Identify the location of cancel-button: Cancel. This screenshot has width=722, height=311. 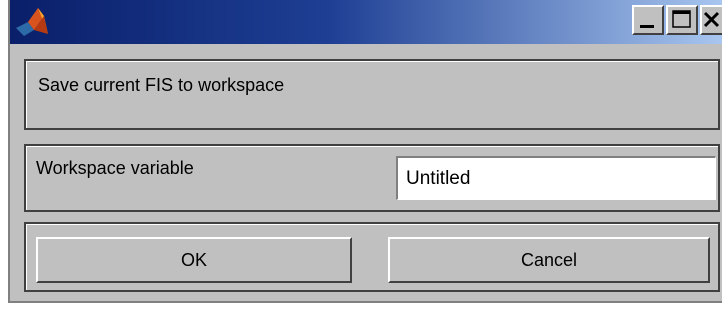
(549, 260).